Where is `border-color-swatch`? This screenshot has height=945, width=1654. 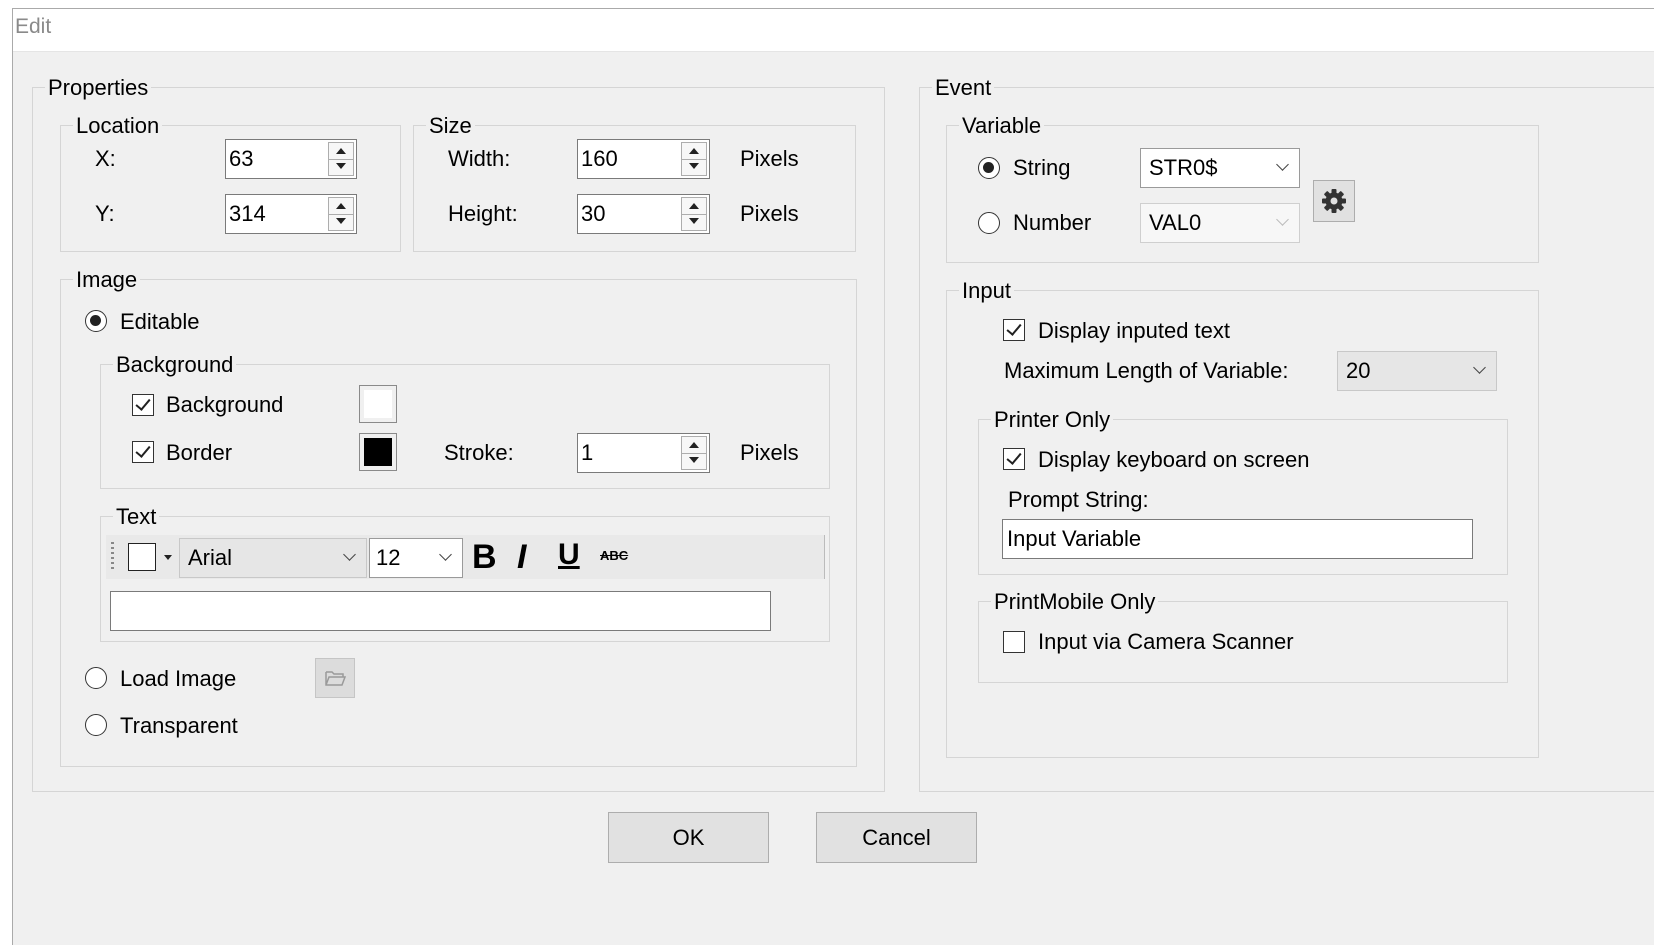
border-color-swatch is located at coordinates (378, 452).